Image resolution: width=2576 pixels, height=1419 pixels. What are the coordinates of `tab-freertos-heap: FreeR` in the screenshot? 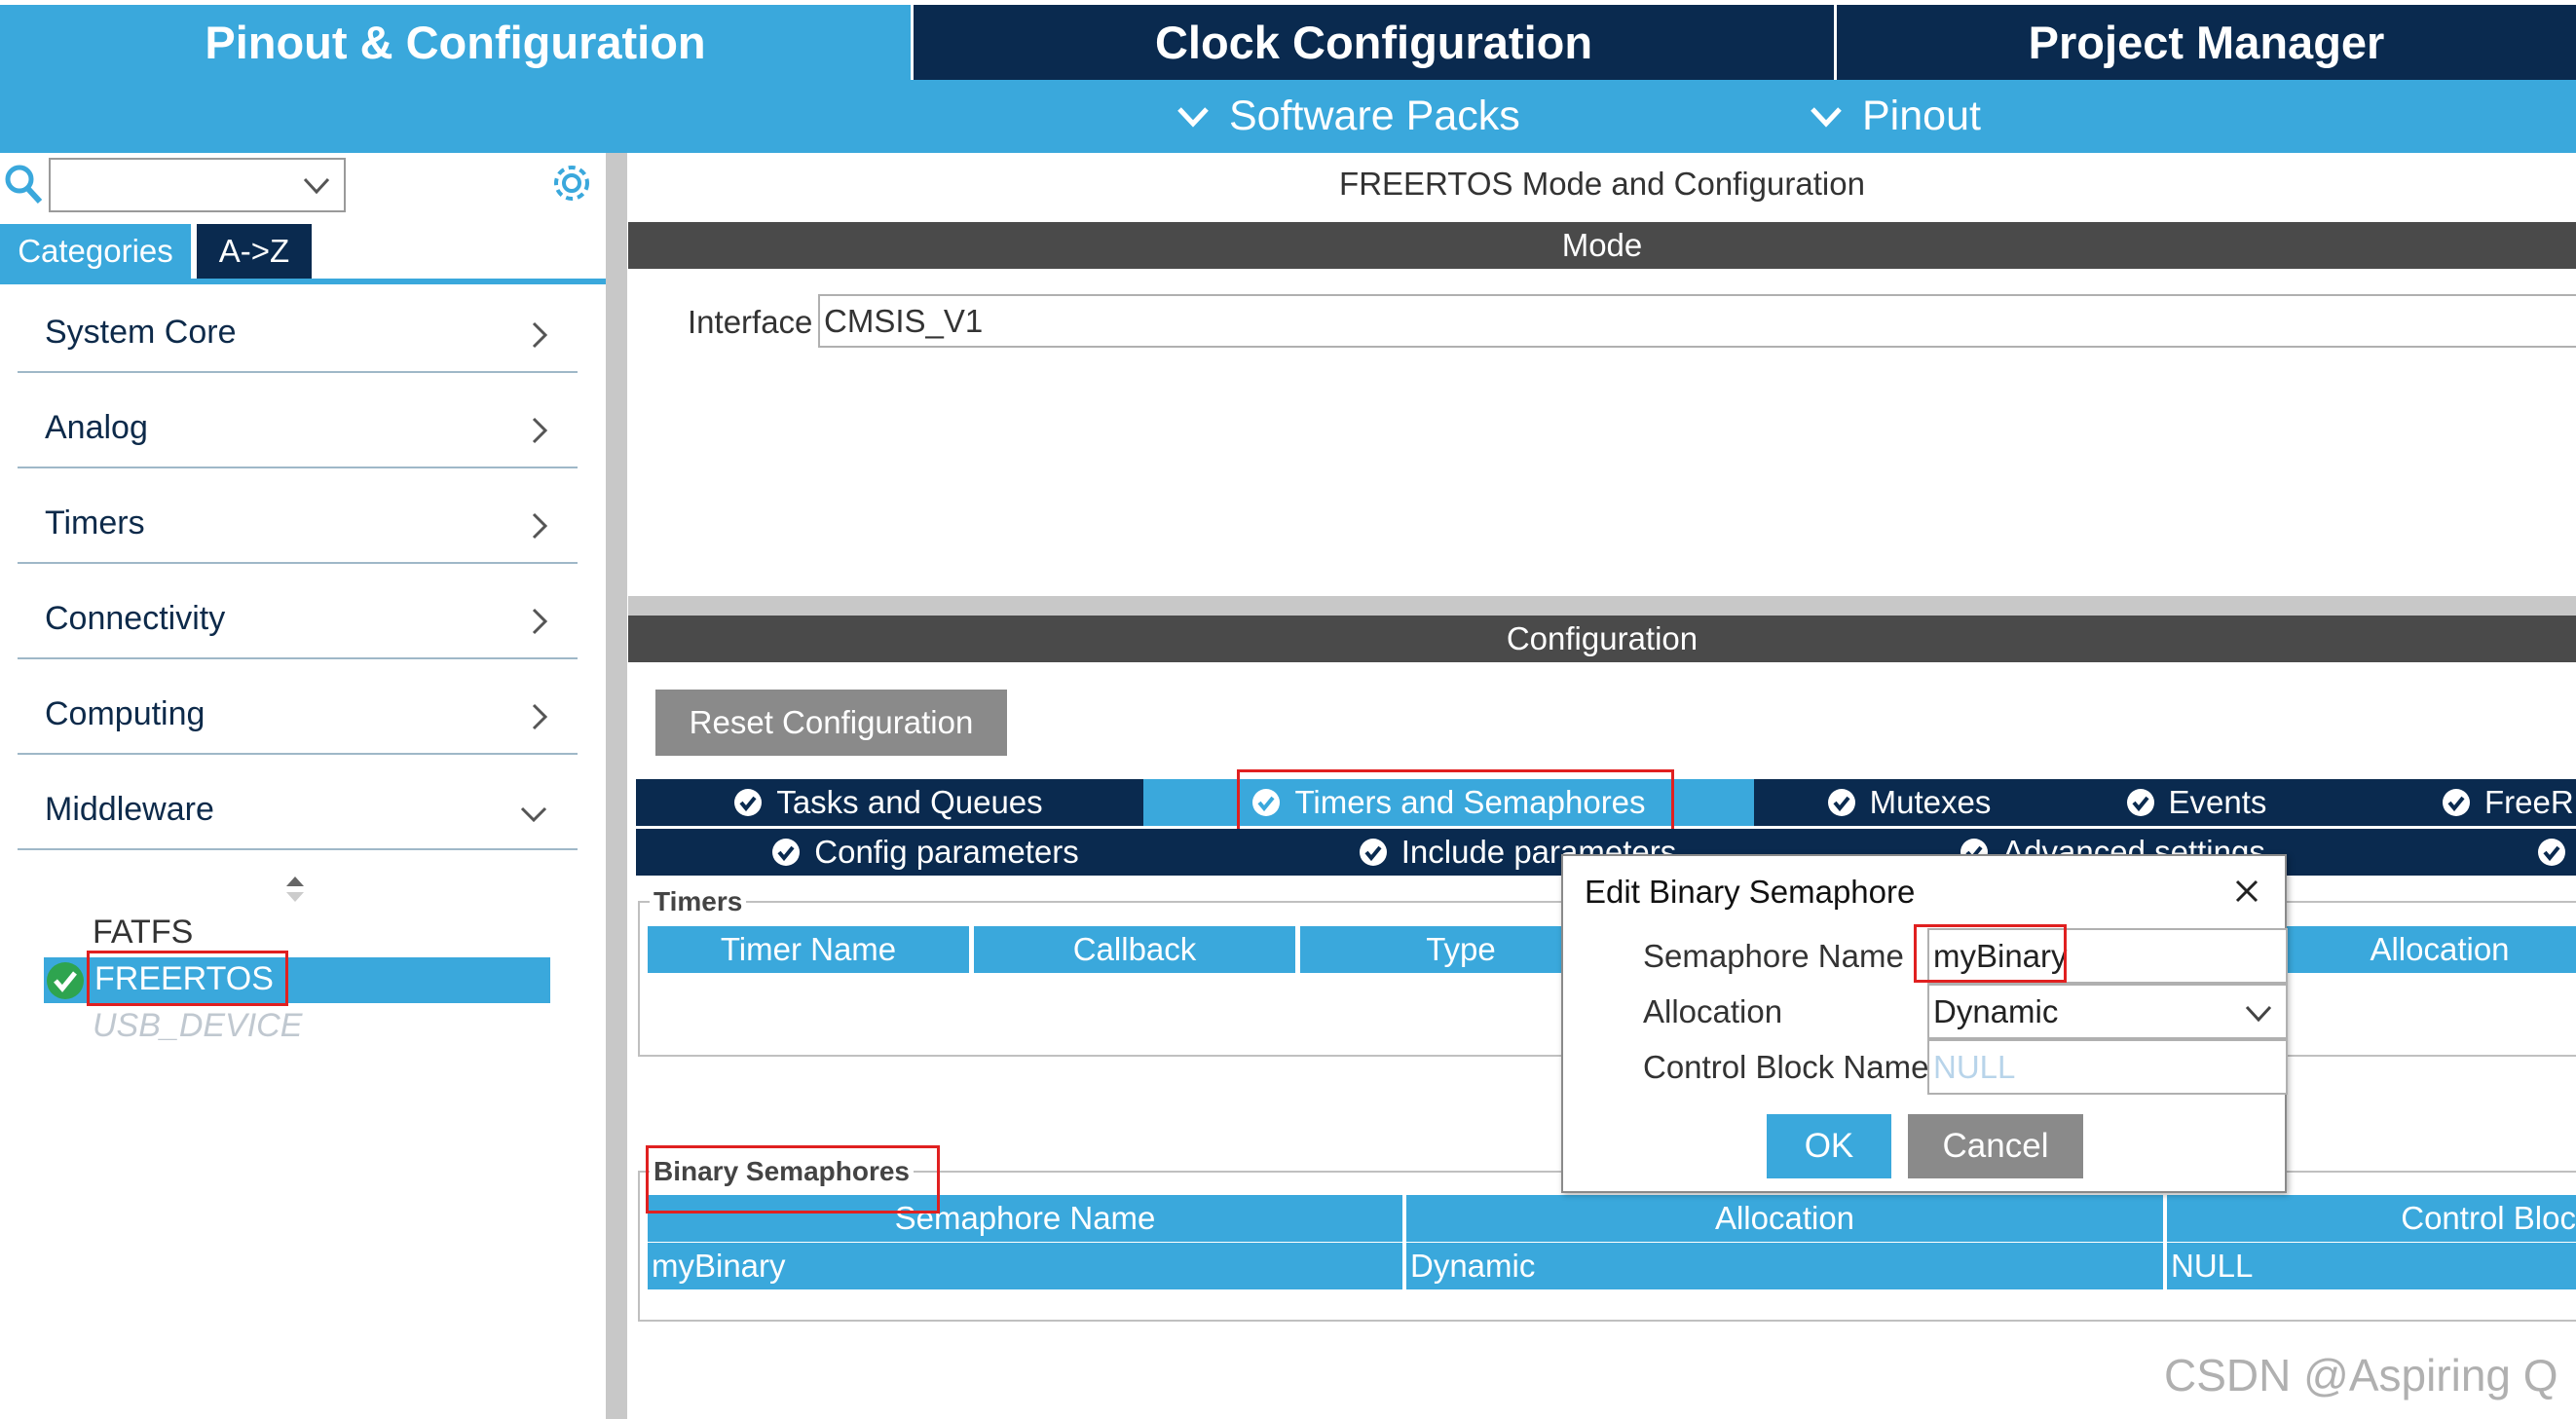 It's located at (2454, 802).